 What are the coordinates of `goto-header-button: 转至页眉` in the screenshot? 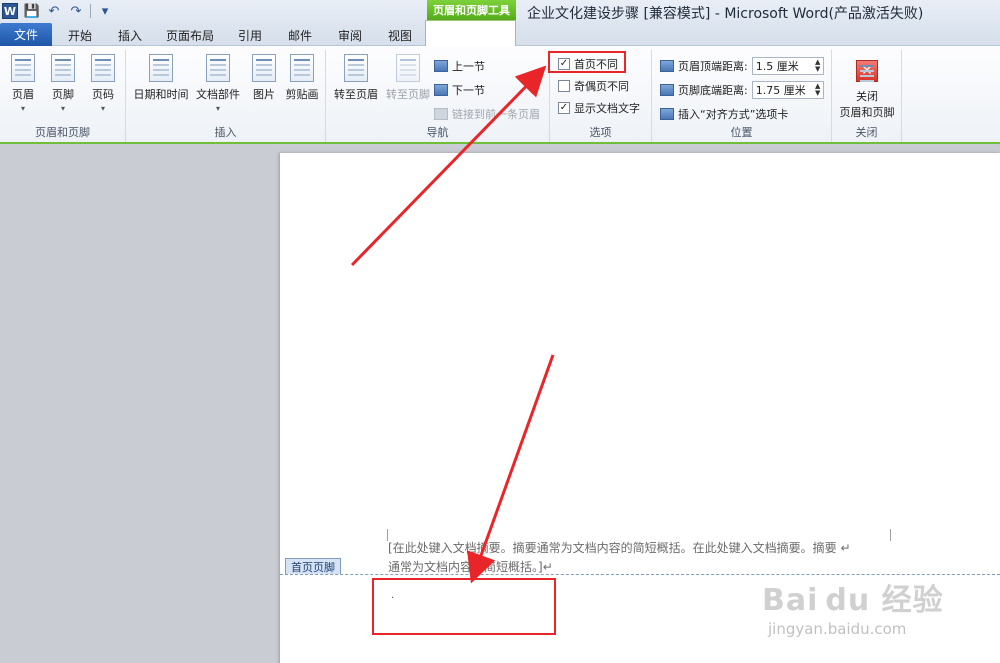 It's located at (356, 78).